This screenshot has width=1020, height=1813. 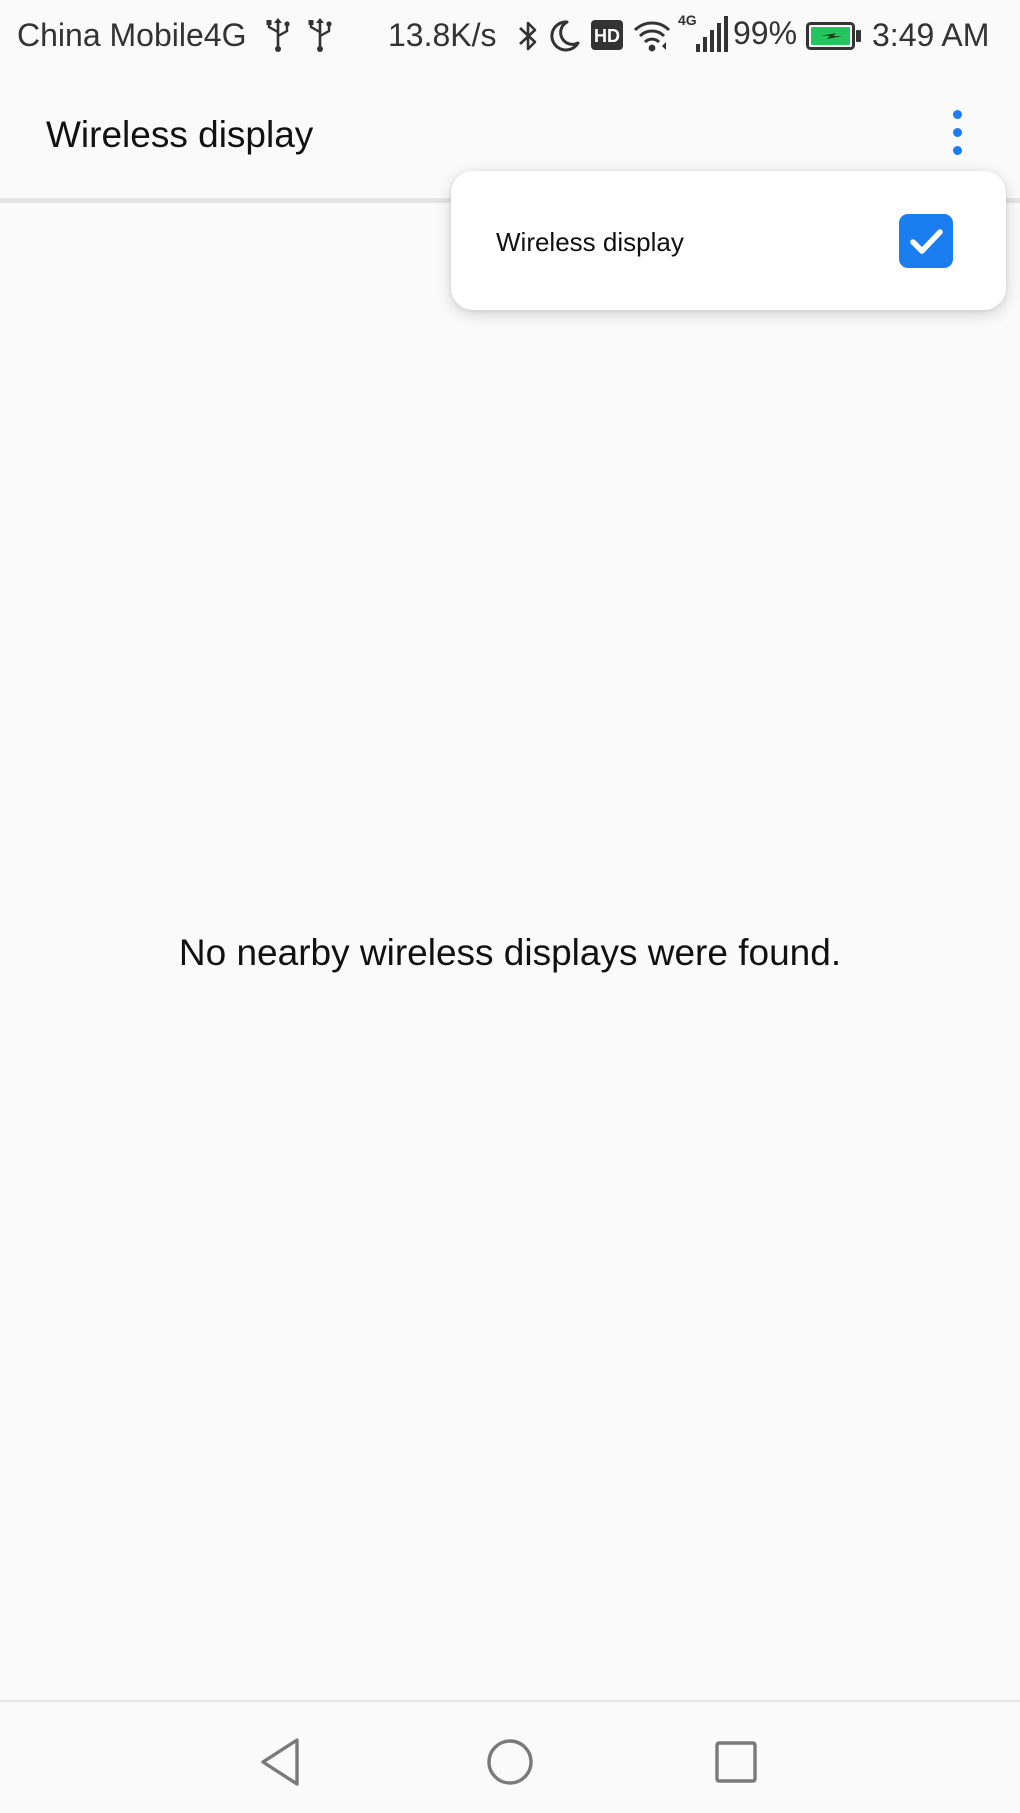 I want to click on more-vert-icon, so click(x=958, y=136).